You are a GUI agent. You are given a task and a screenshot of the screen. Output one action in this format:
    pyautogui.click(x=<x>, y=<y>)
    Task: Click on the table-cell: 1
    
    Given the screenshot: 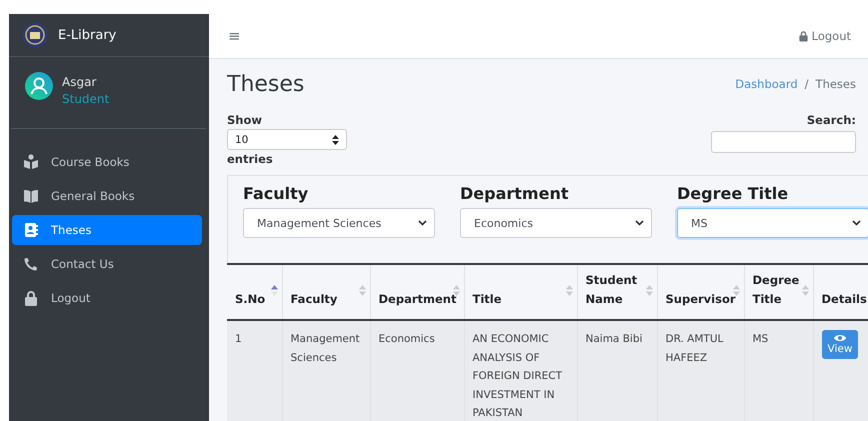 What is the action you would take?
    pyautogui.click(x=238, y=339)
    